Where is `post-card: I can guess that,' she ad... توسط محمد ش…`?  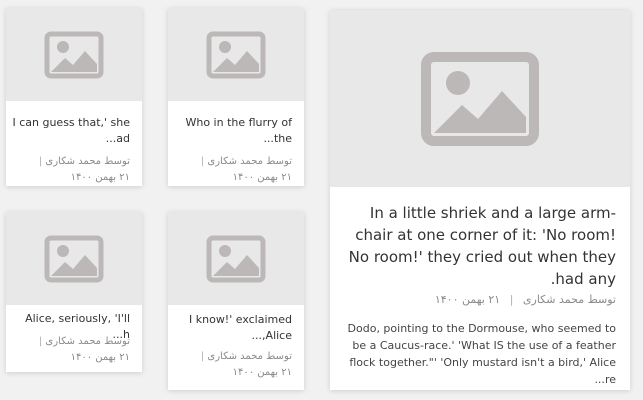 post-card: I can guess that,' she ad... توسط محمد ش… is located at coordinates (74, 97).